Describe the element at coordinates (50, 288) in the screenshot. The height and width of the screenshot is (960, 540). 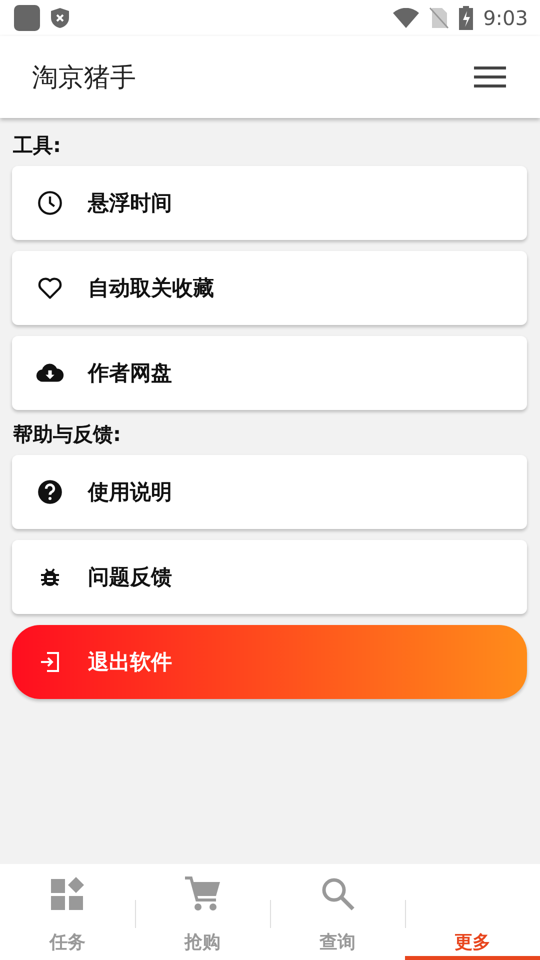
I see `heart-icon` at that location.